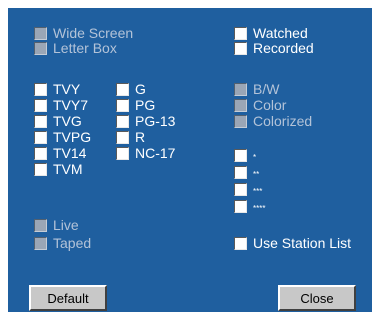 The image size is (380, 320). Describe the element at coordinates (140, 137) in the screenshot. I see `mpaa-rating-label: R` at that location.